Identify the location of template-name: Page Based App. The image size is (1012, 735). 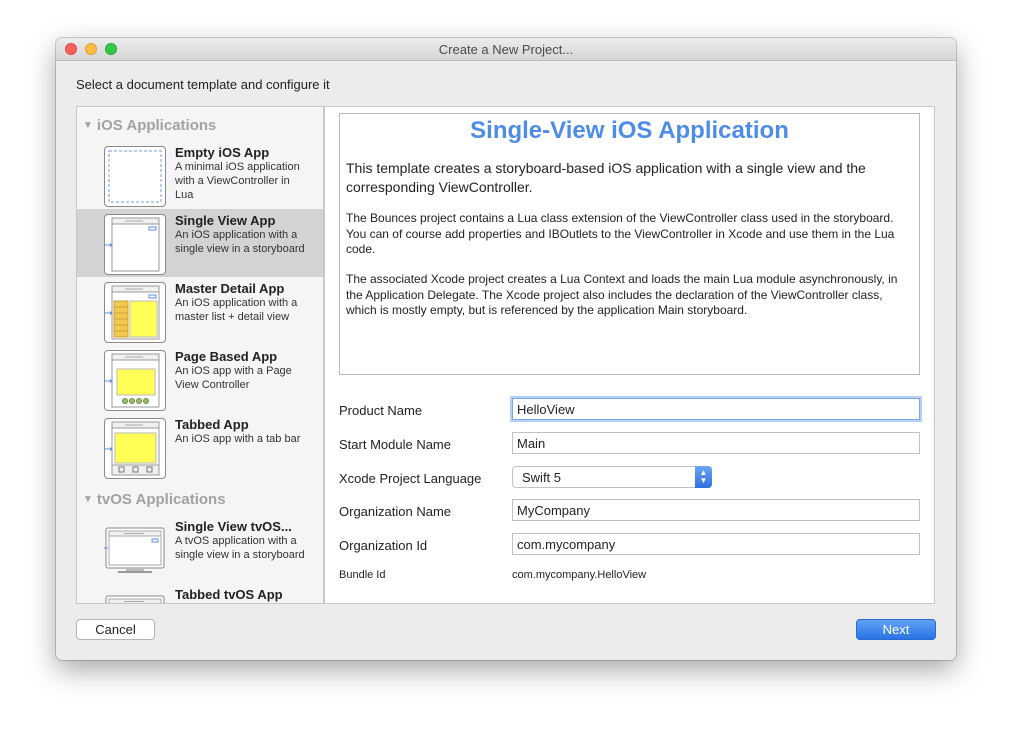
(226, 356).